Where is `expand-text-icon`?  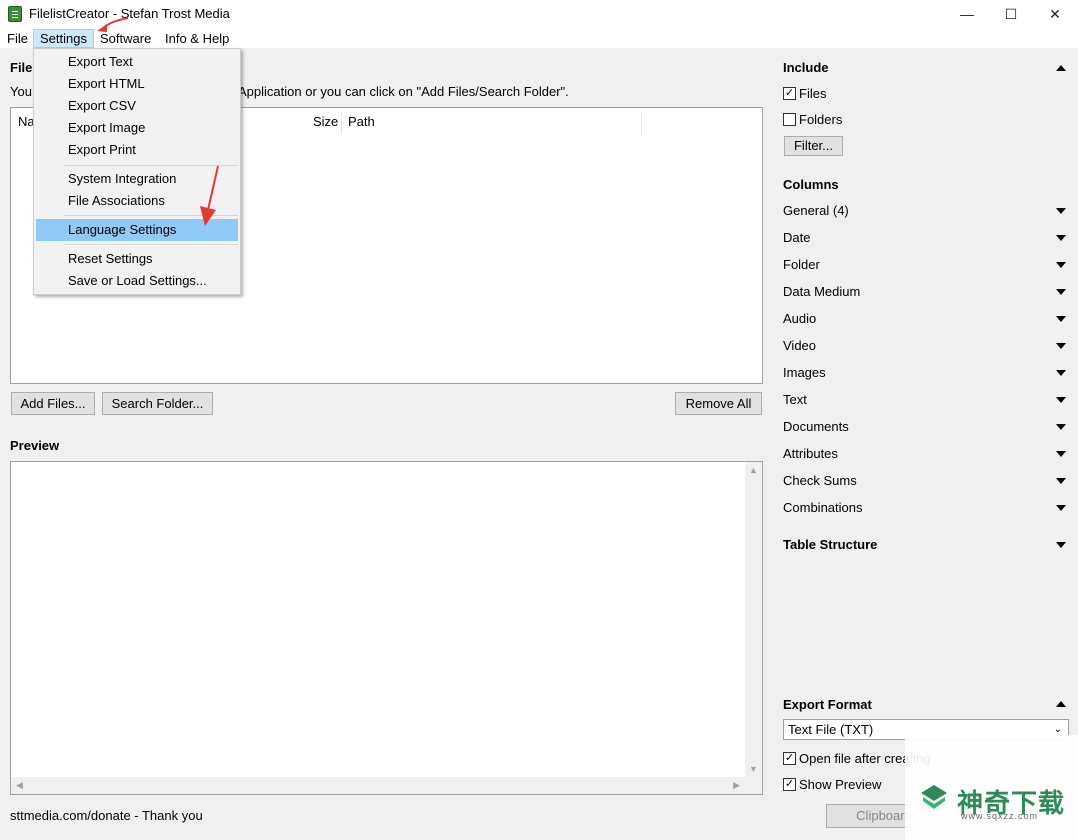 expand-text-icon is located at coordinates (1061, 400).